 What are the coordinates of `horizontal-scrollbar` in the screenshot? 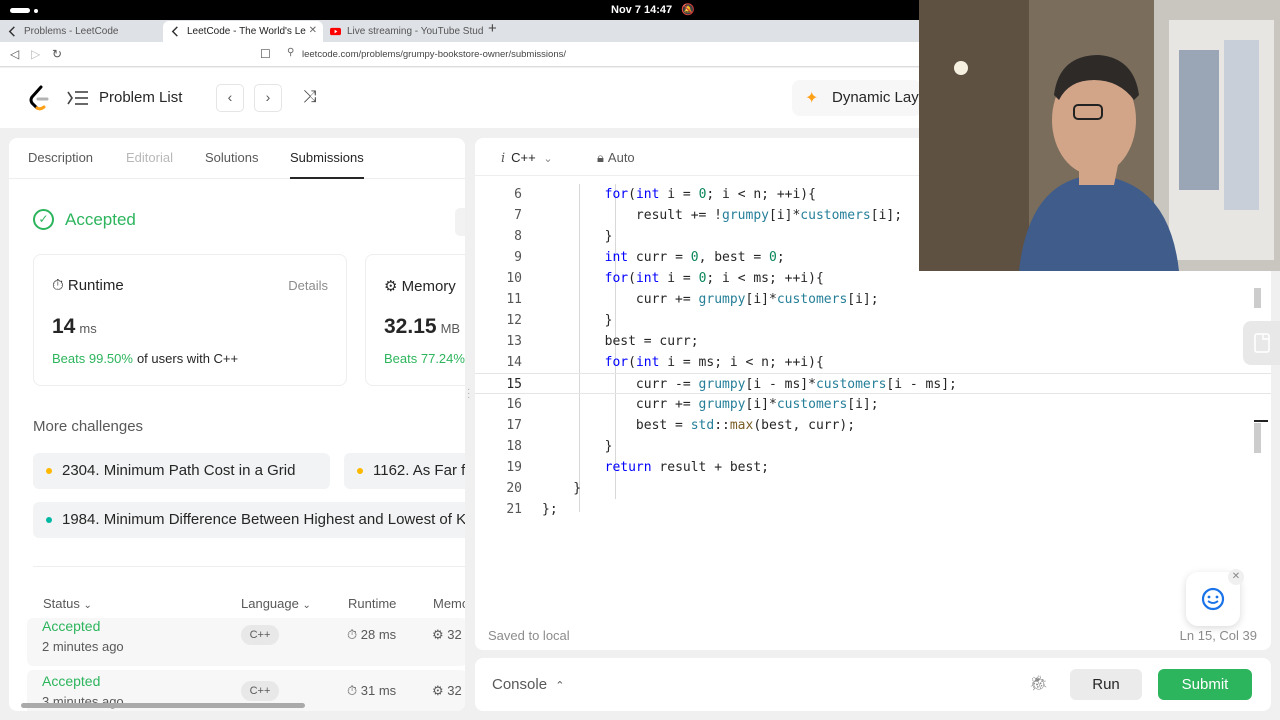 It's located at (163, 705).